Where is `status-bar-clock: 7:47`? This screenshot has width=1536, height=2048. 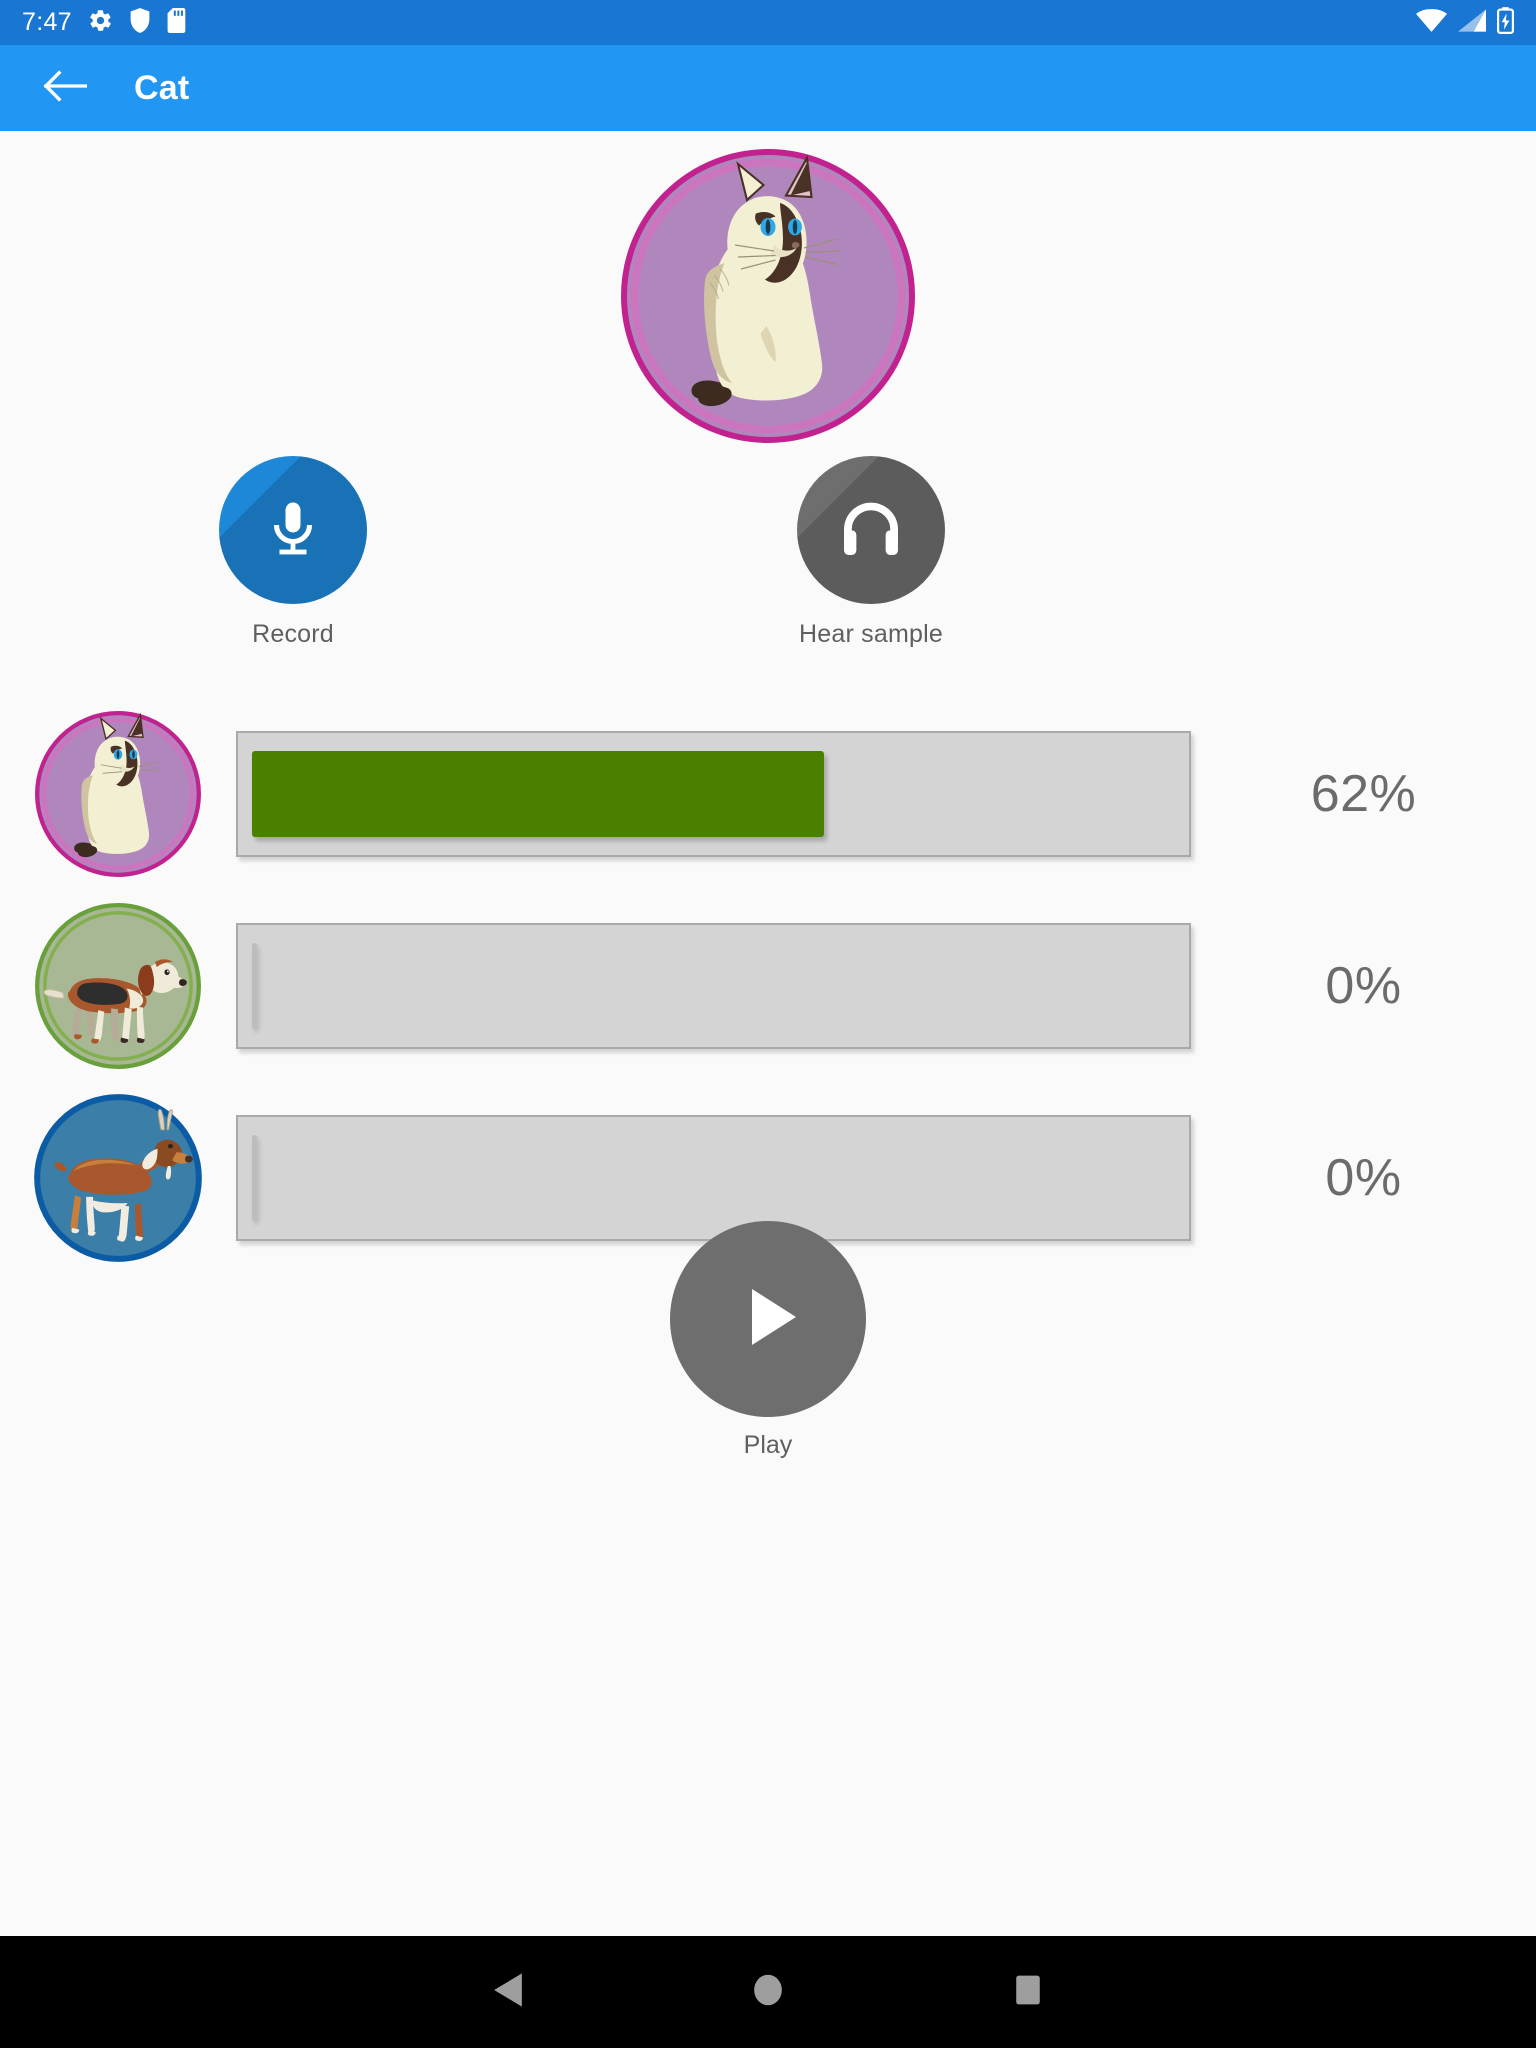 status-bar-clock: 7:47 is located at coordinates (47, 22).